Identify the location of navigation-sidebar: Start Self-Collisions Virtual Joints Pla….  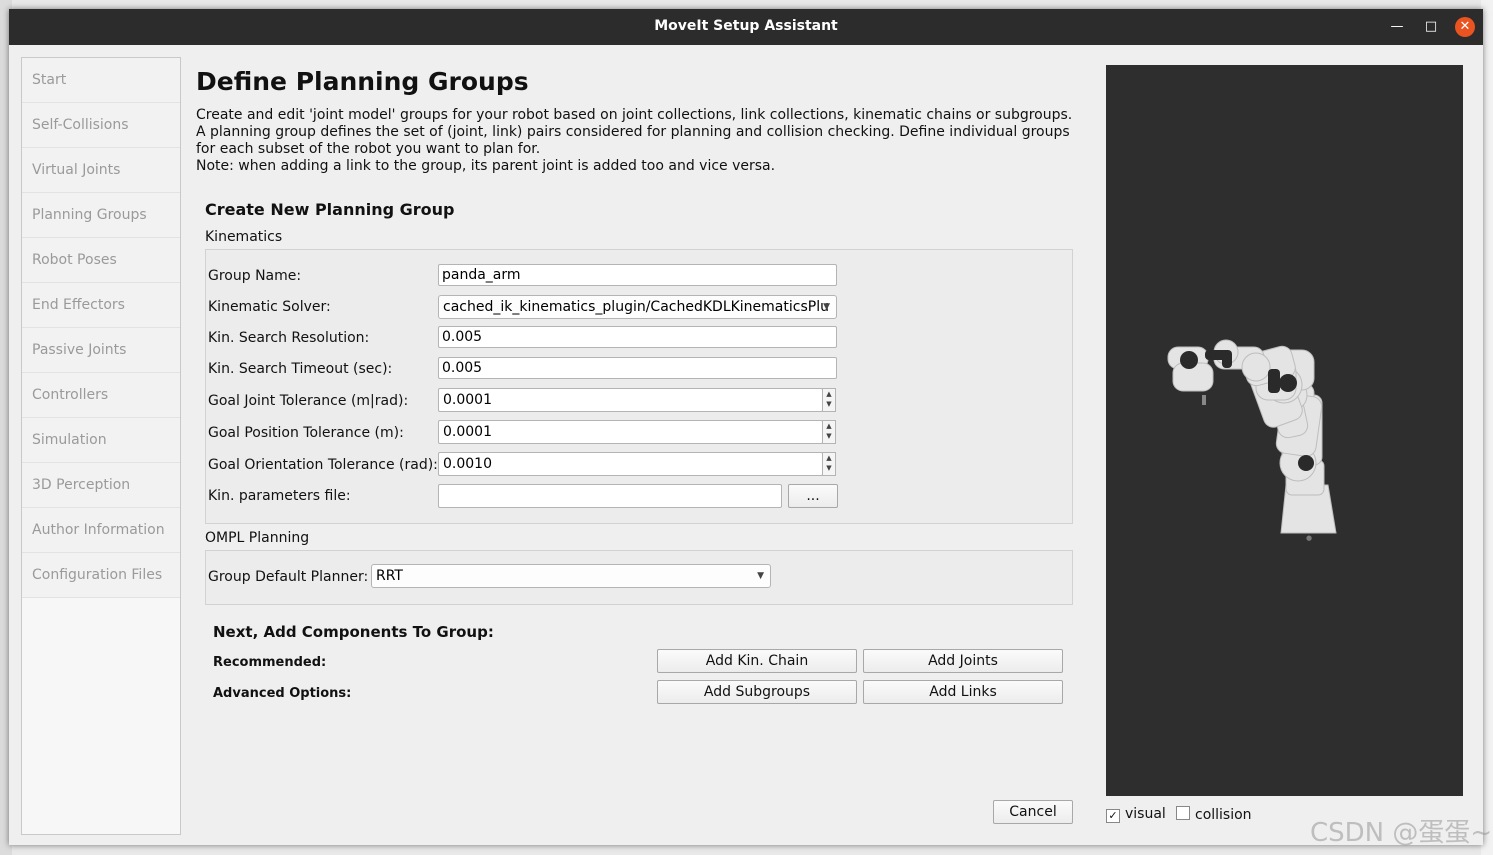
(101, 446).